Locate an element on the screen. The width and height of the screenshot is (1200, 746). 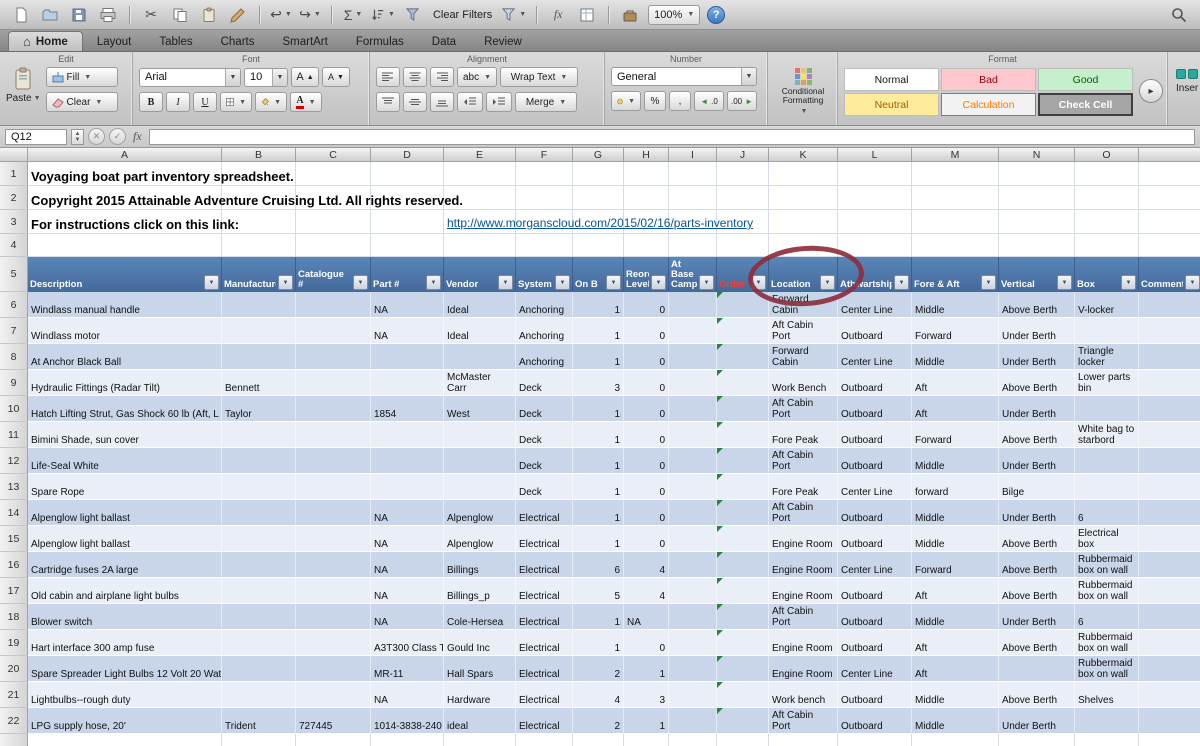
cell: Aft is located at coordinates (955, 409).